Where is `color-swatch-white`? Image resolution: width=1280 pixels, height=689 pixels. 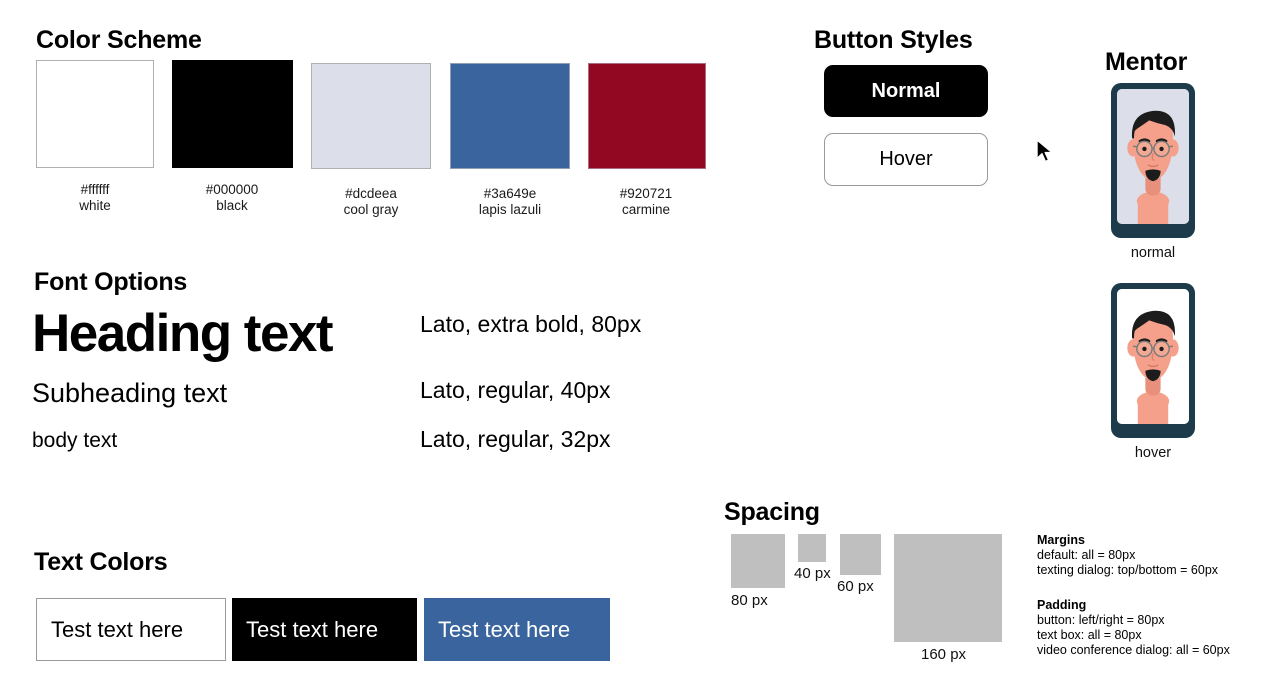
color-swatch-white is located at coordinates (95, 114).